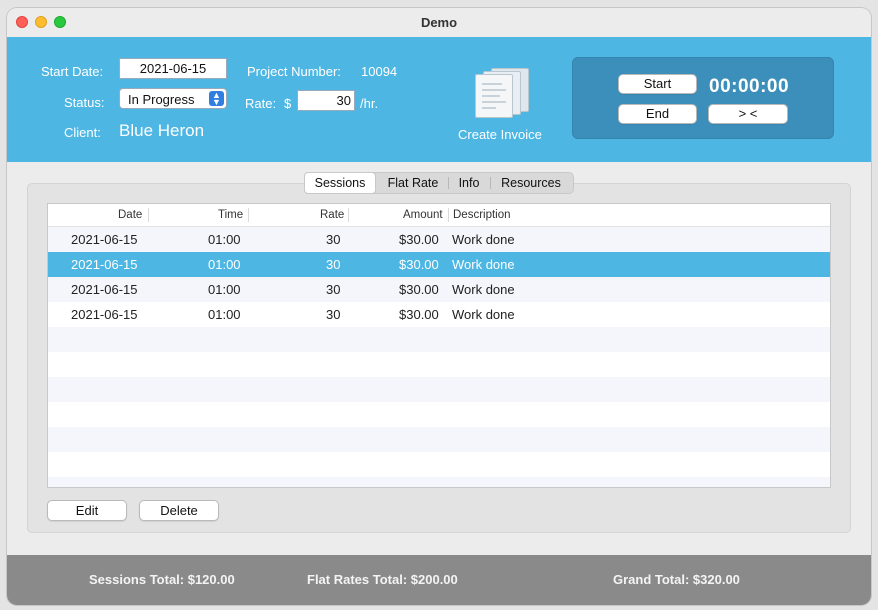 This screenshot has width=878, height=610. What do you see at coordinates (657, 114) in the screenshot?
I see `end-button: End` at bounding box center [657, 114].